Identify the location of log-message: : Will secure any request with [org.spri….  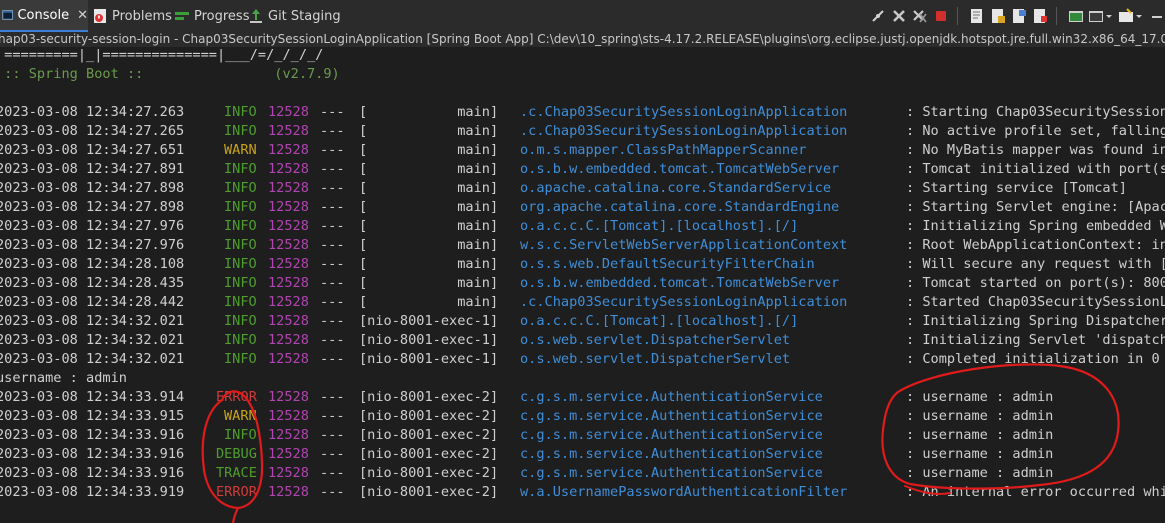
(1035, 264).